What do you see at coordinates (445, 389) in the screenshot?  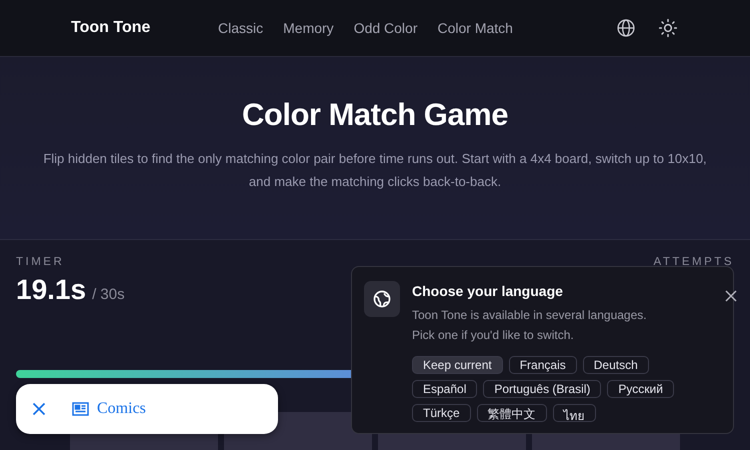 I see `language-option: Español` at bounding box center [445, 389].